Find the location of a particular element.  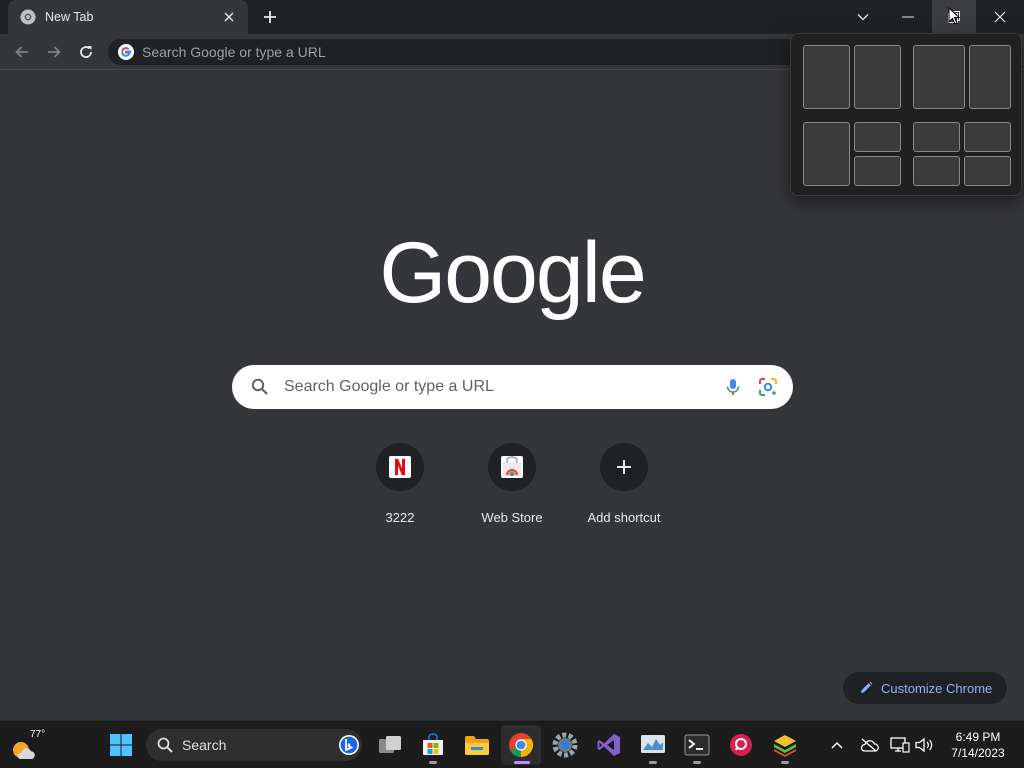

taskbar-app-visual-studio is located at coordinates (609, 745).